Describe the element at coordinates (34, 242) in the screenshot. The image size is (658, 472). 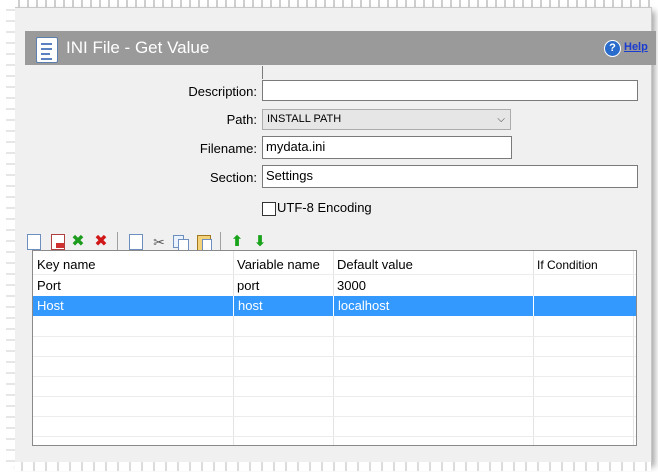
I see `new-item-icon` at that location.